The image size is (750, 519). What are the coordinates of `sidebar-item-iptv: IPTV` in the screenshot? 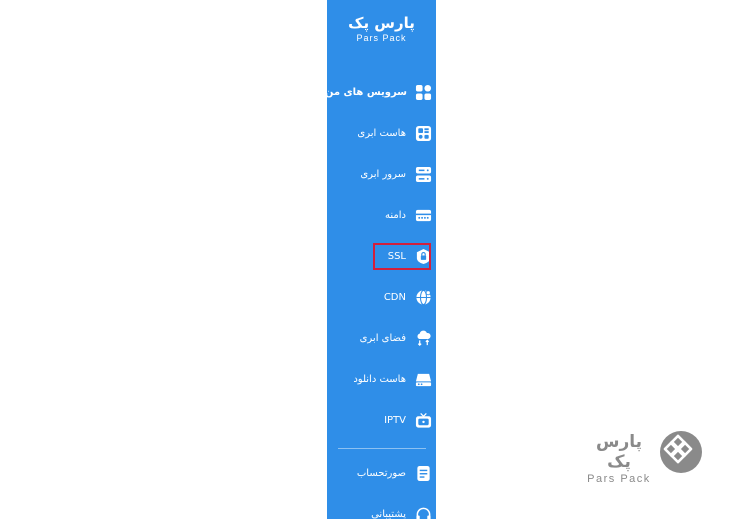 It's located at (381, 420).